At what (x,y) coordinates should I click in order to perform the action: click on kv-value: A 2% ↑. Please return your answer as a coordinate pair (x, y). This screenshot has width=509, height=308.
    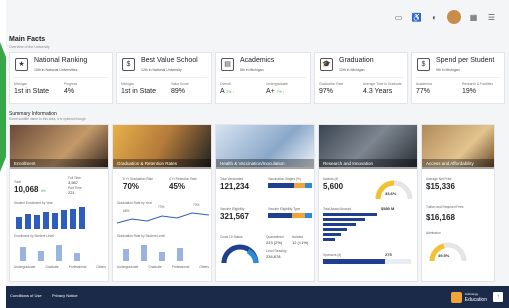
    Looking at the image, I should click on (227, 91).